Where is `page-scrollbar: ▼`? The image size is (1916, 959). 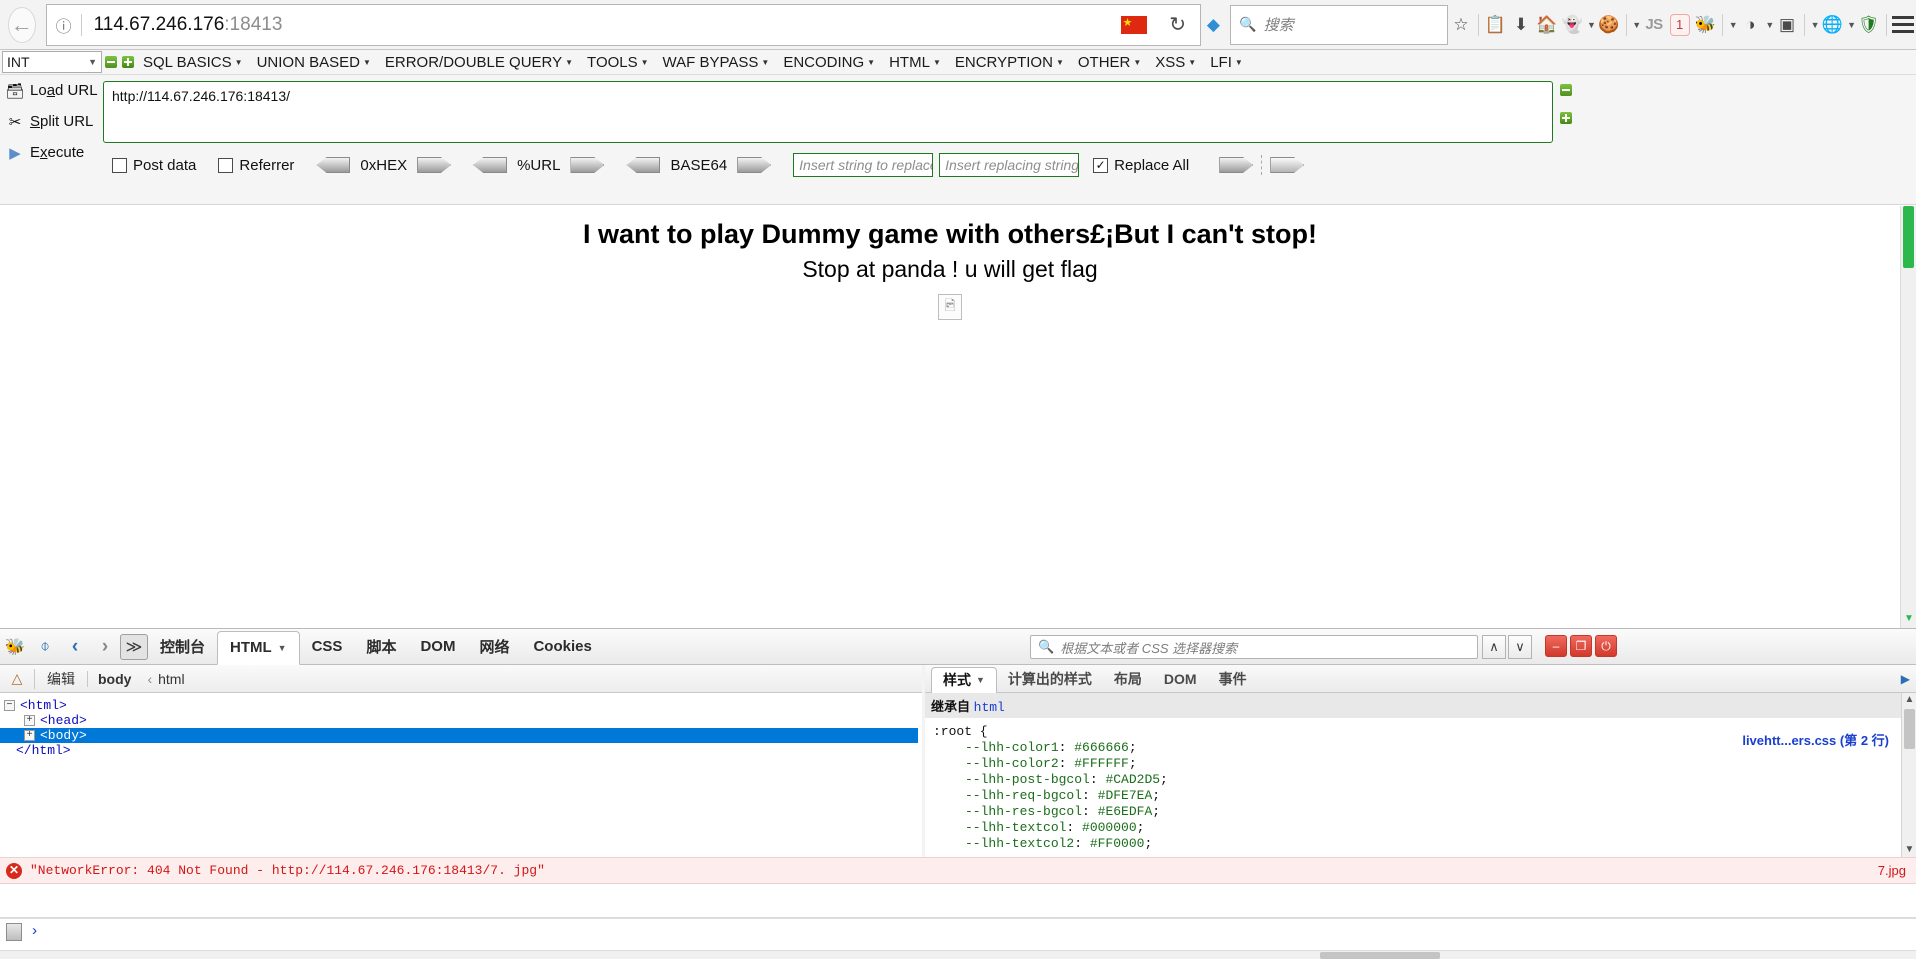 page-scrollbar: ▼ is located at coordinates (1908, 417).